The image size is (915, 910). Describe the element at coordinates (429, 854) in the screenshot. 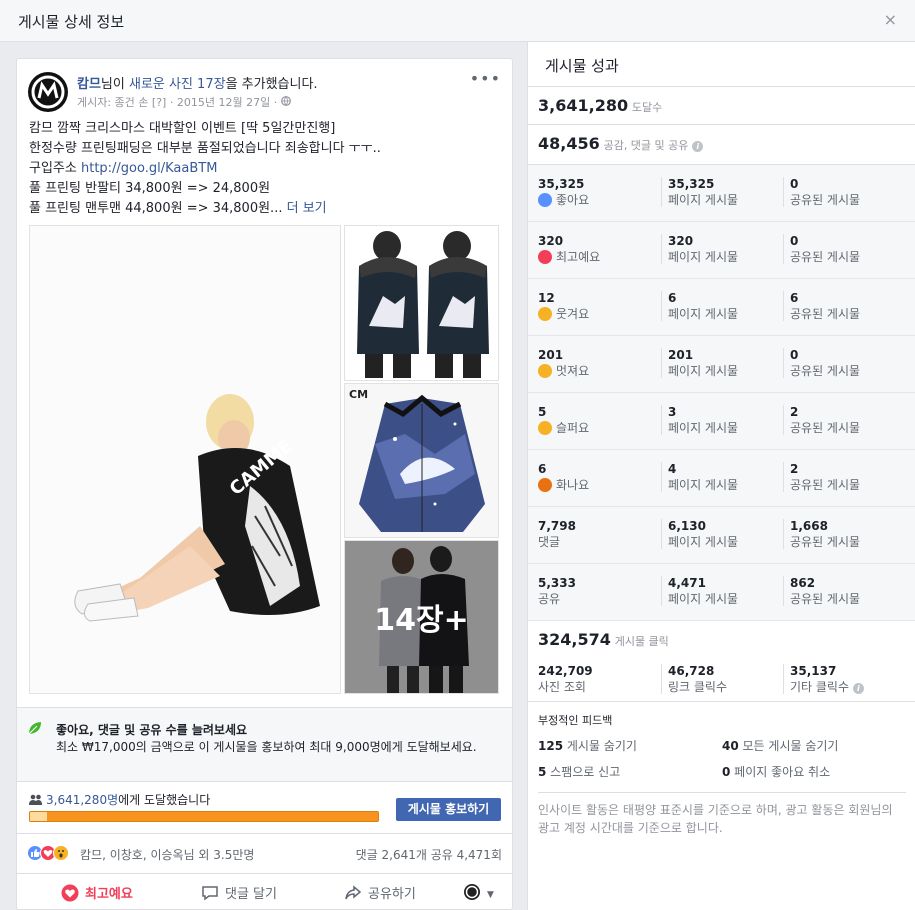

I see `comment-share-counts: 댓글 2,641개 공유 4,471회` at that location.